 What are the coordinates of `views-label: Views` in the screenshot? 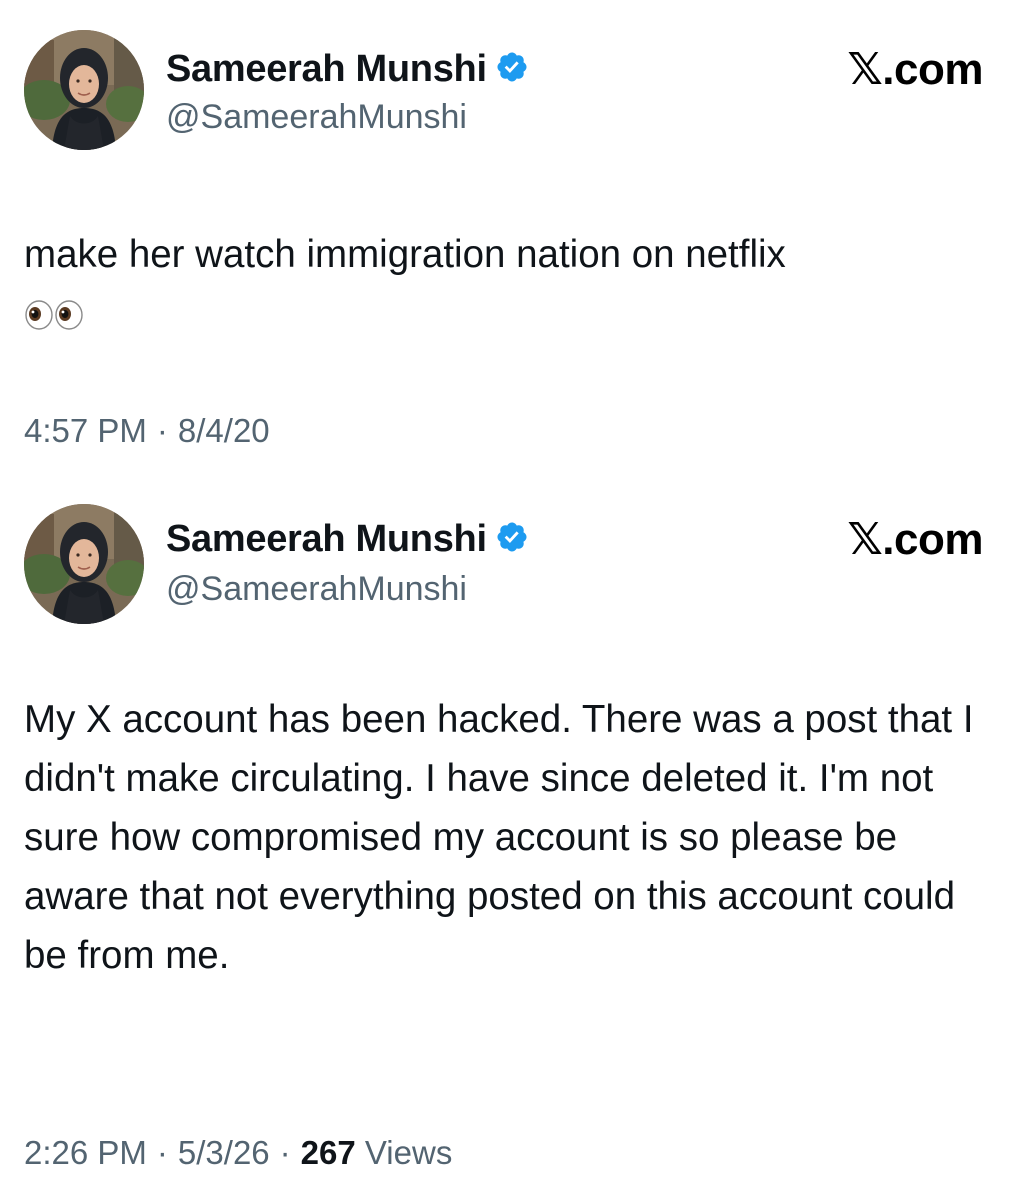 It's located at (408, 1152).